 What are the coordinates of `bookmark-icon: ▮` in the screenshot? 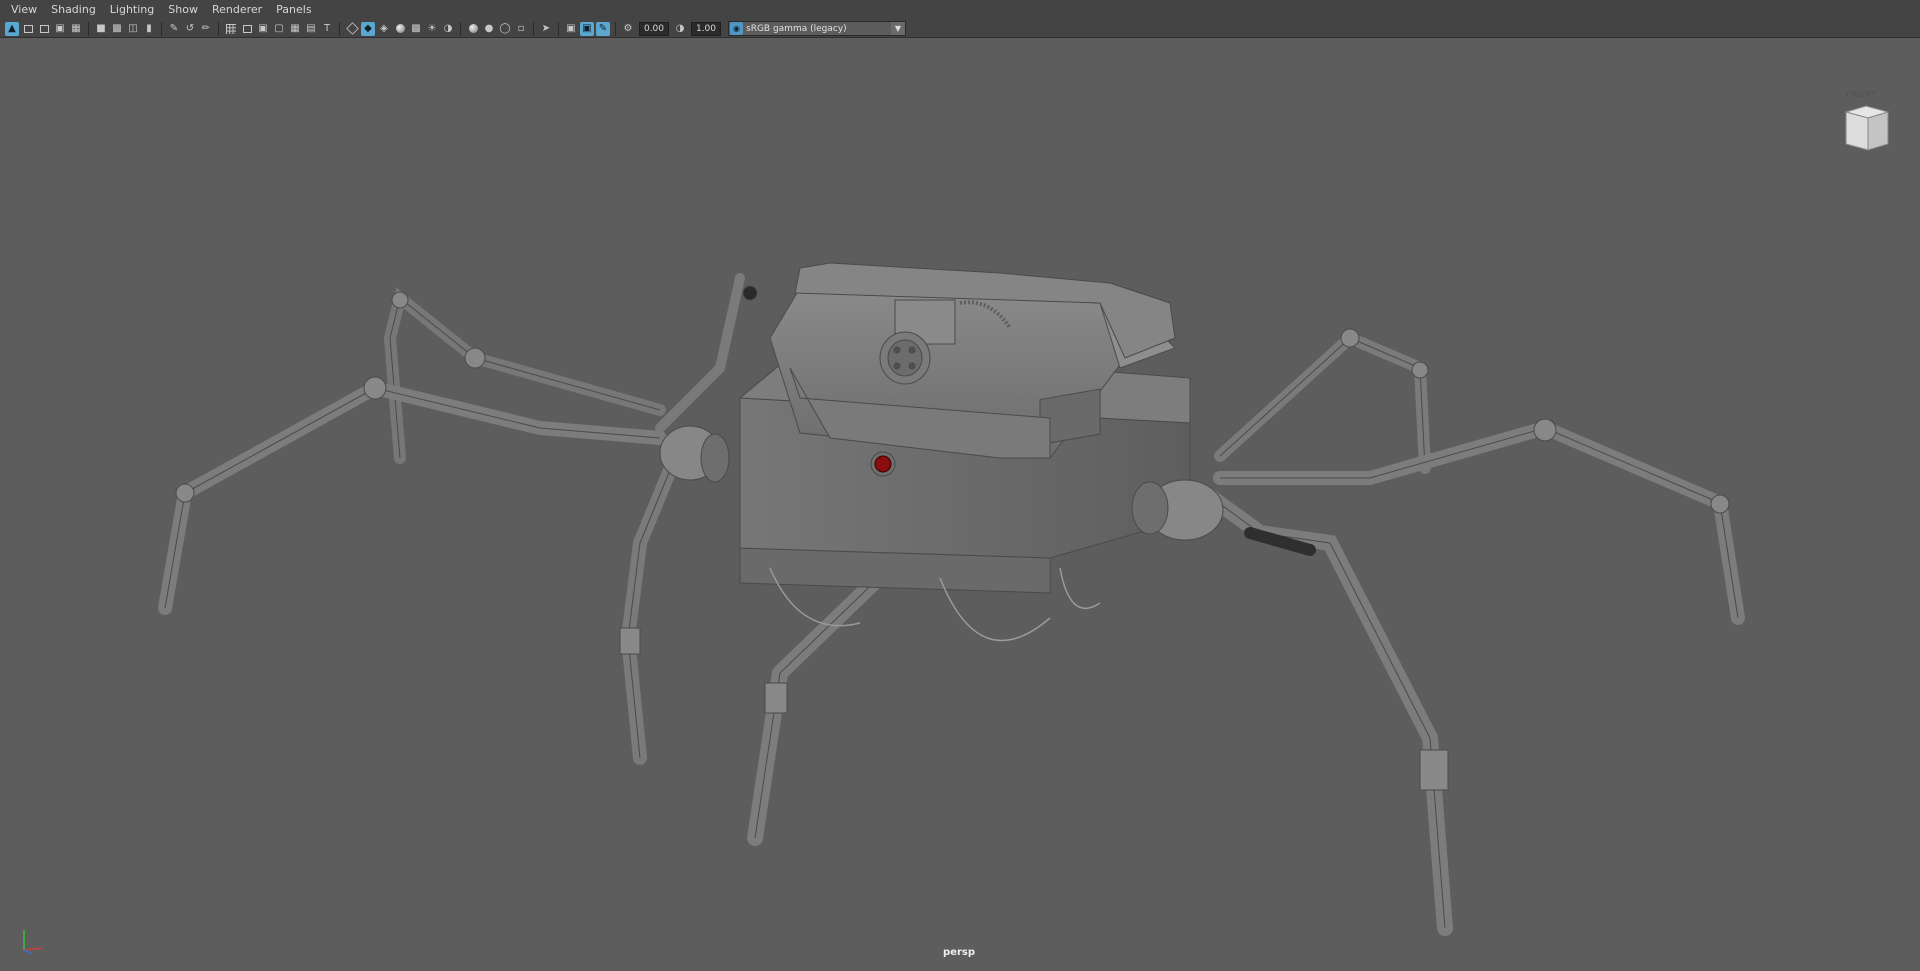 It's located at (149, 29).